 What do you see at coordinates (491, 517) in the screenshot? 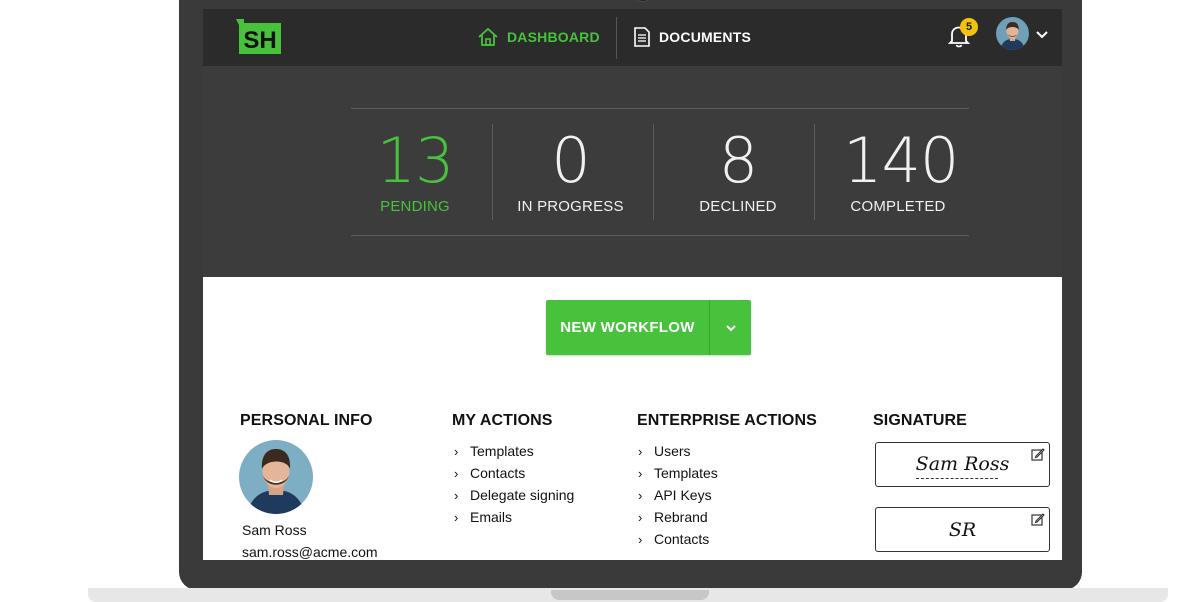
I see `list-item-label: Emails` at bounding box center [491, 517].